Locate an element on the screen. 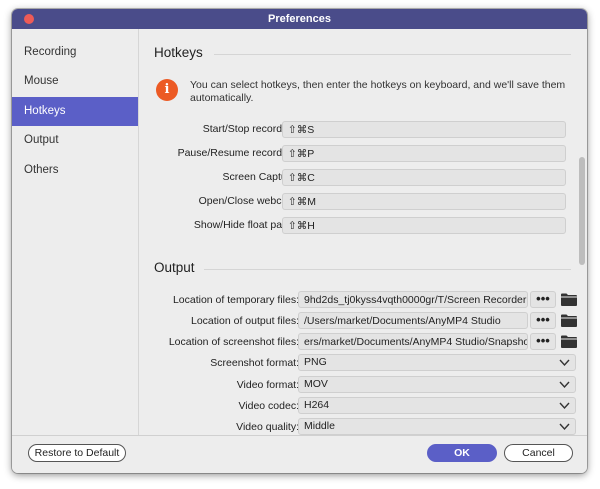 This screenshot has height=489, width=600. hotkey-field-start-stop: ⇧⌘S is located at coordinates (424, 129).